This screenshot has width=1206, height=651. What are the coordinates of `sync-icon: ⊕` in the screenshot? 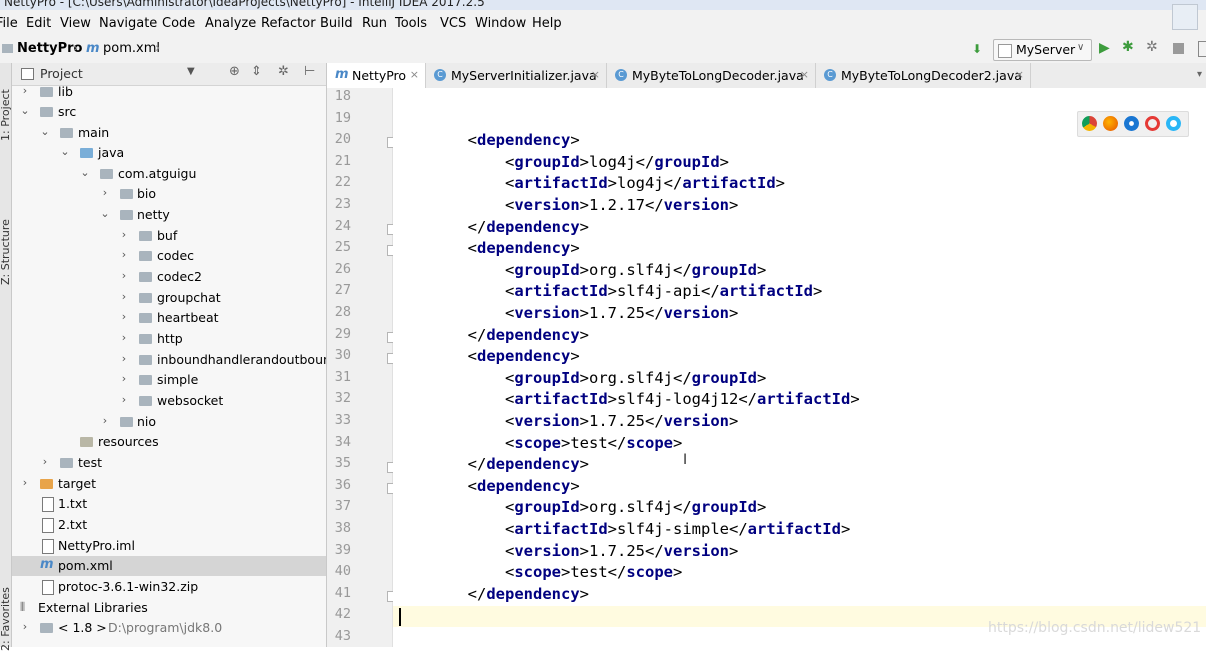 It's located at (234, 71).